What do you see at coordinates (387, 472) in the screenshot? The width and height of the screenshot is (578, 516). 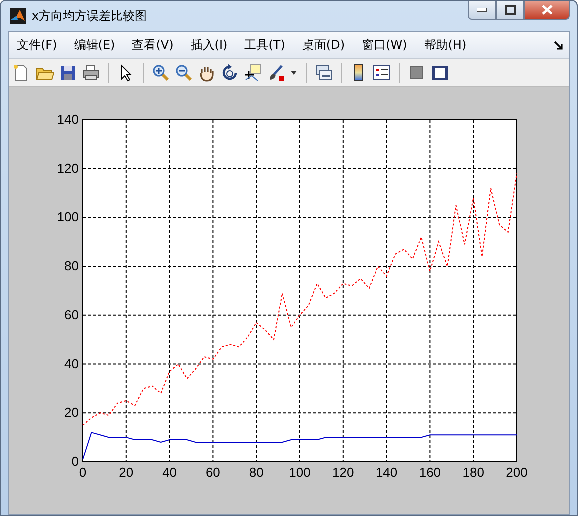 I see `x-tick-label: 140` at bounding box center [387, 472].